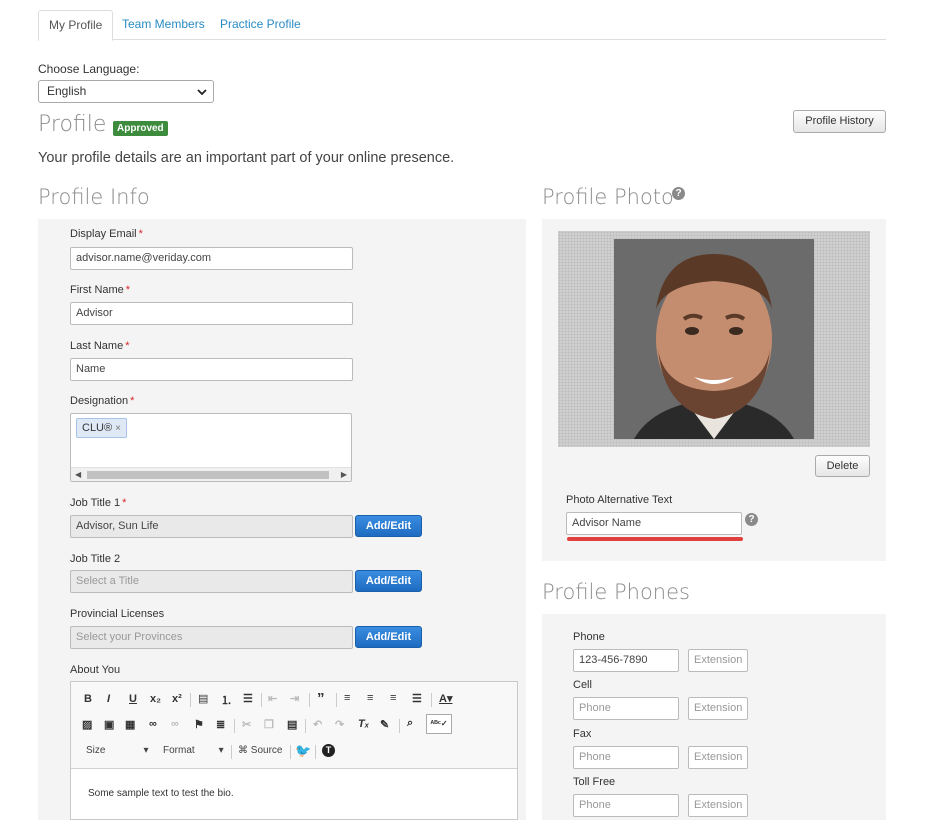 This screenshot has width=932, height=820. What do you see at coordinates (445, 698) in the screenshot?
I see `text-color-icon: A▾` at bounding box center [445, 698].